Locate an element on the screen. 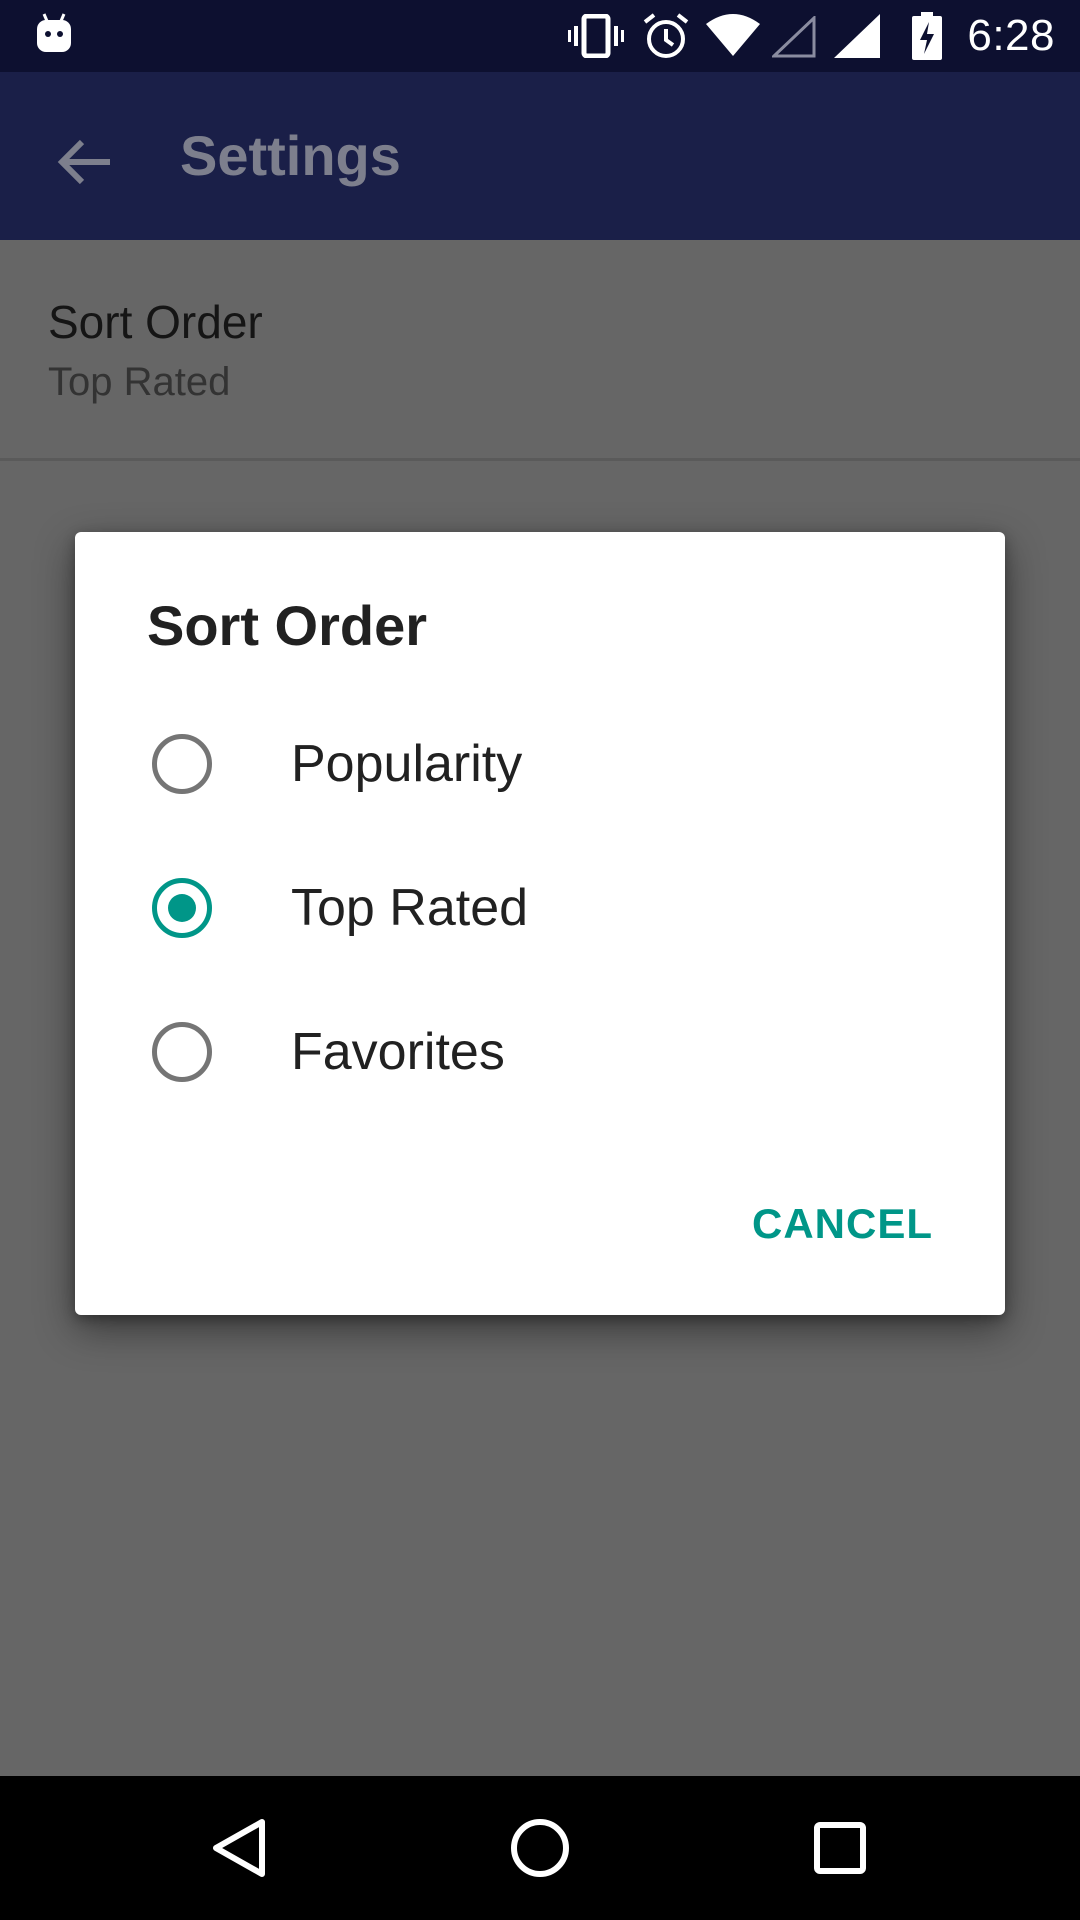  arrow-back-icon is located at coordinates (84, 176).